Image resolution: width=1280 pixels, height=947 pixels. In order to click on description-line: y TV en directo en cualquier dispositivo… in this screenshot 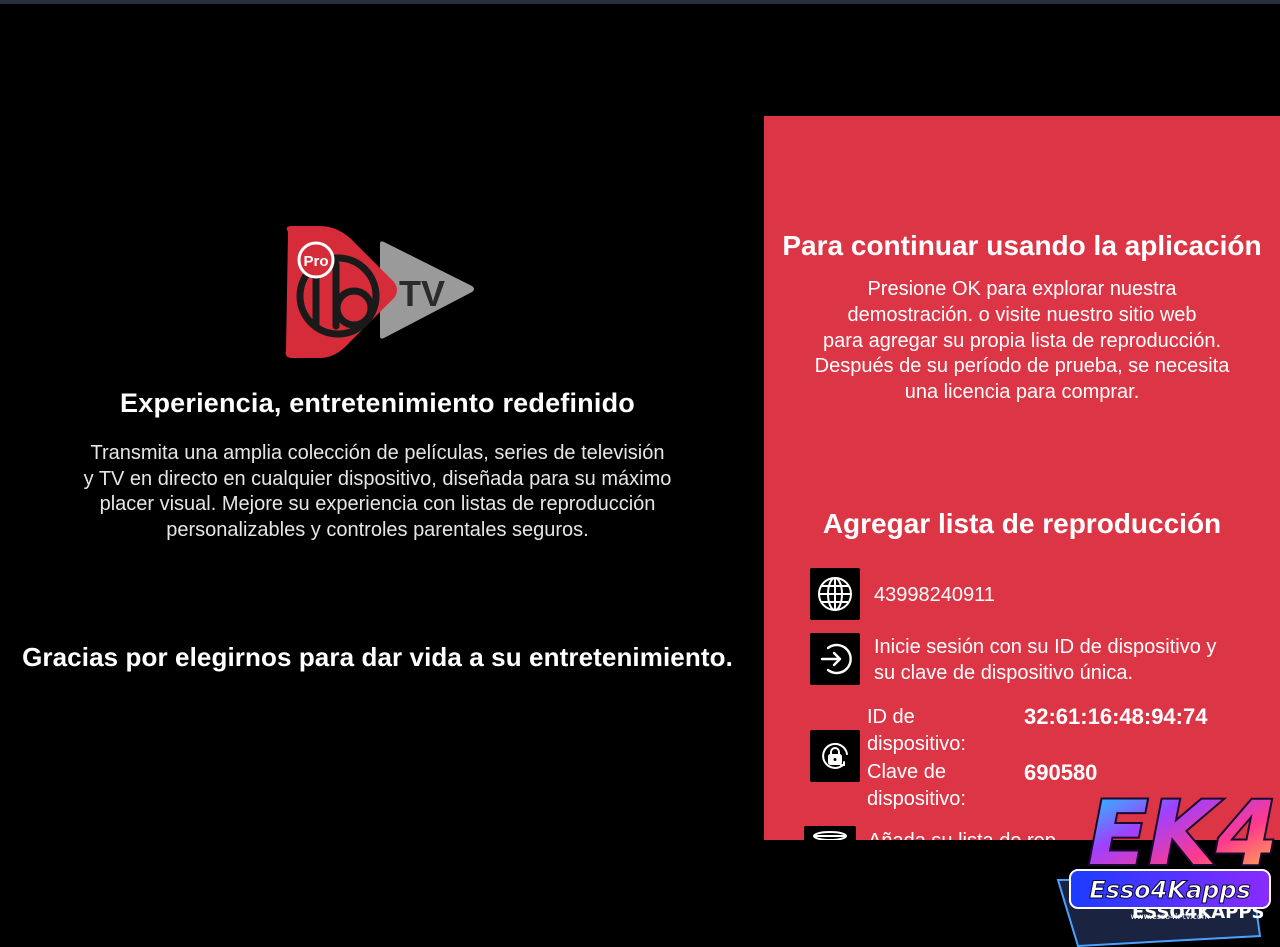, I will do `click(377, 478)`.